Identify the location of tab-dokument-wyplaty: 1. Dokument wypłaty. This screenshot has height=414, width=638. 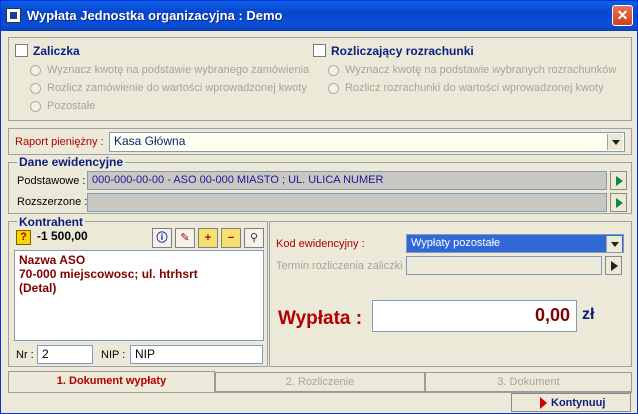
(111, 382).